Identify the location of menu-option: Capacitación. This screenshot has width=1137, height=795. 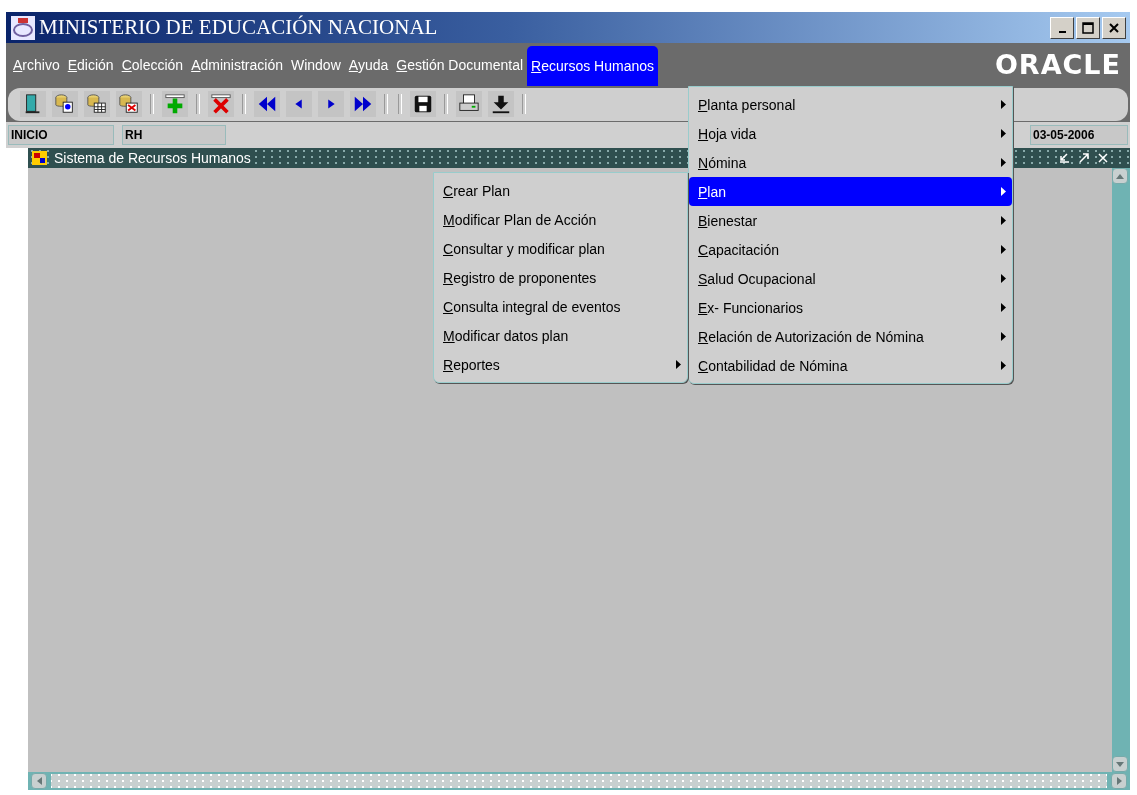
(850, 249).